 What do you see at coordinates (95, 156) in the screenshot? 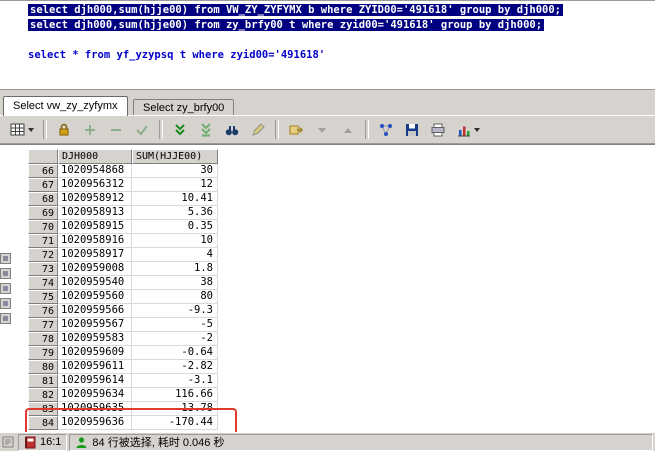
I see `column-header-djh000: DJH000` at bounding box center [95, 156].